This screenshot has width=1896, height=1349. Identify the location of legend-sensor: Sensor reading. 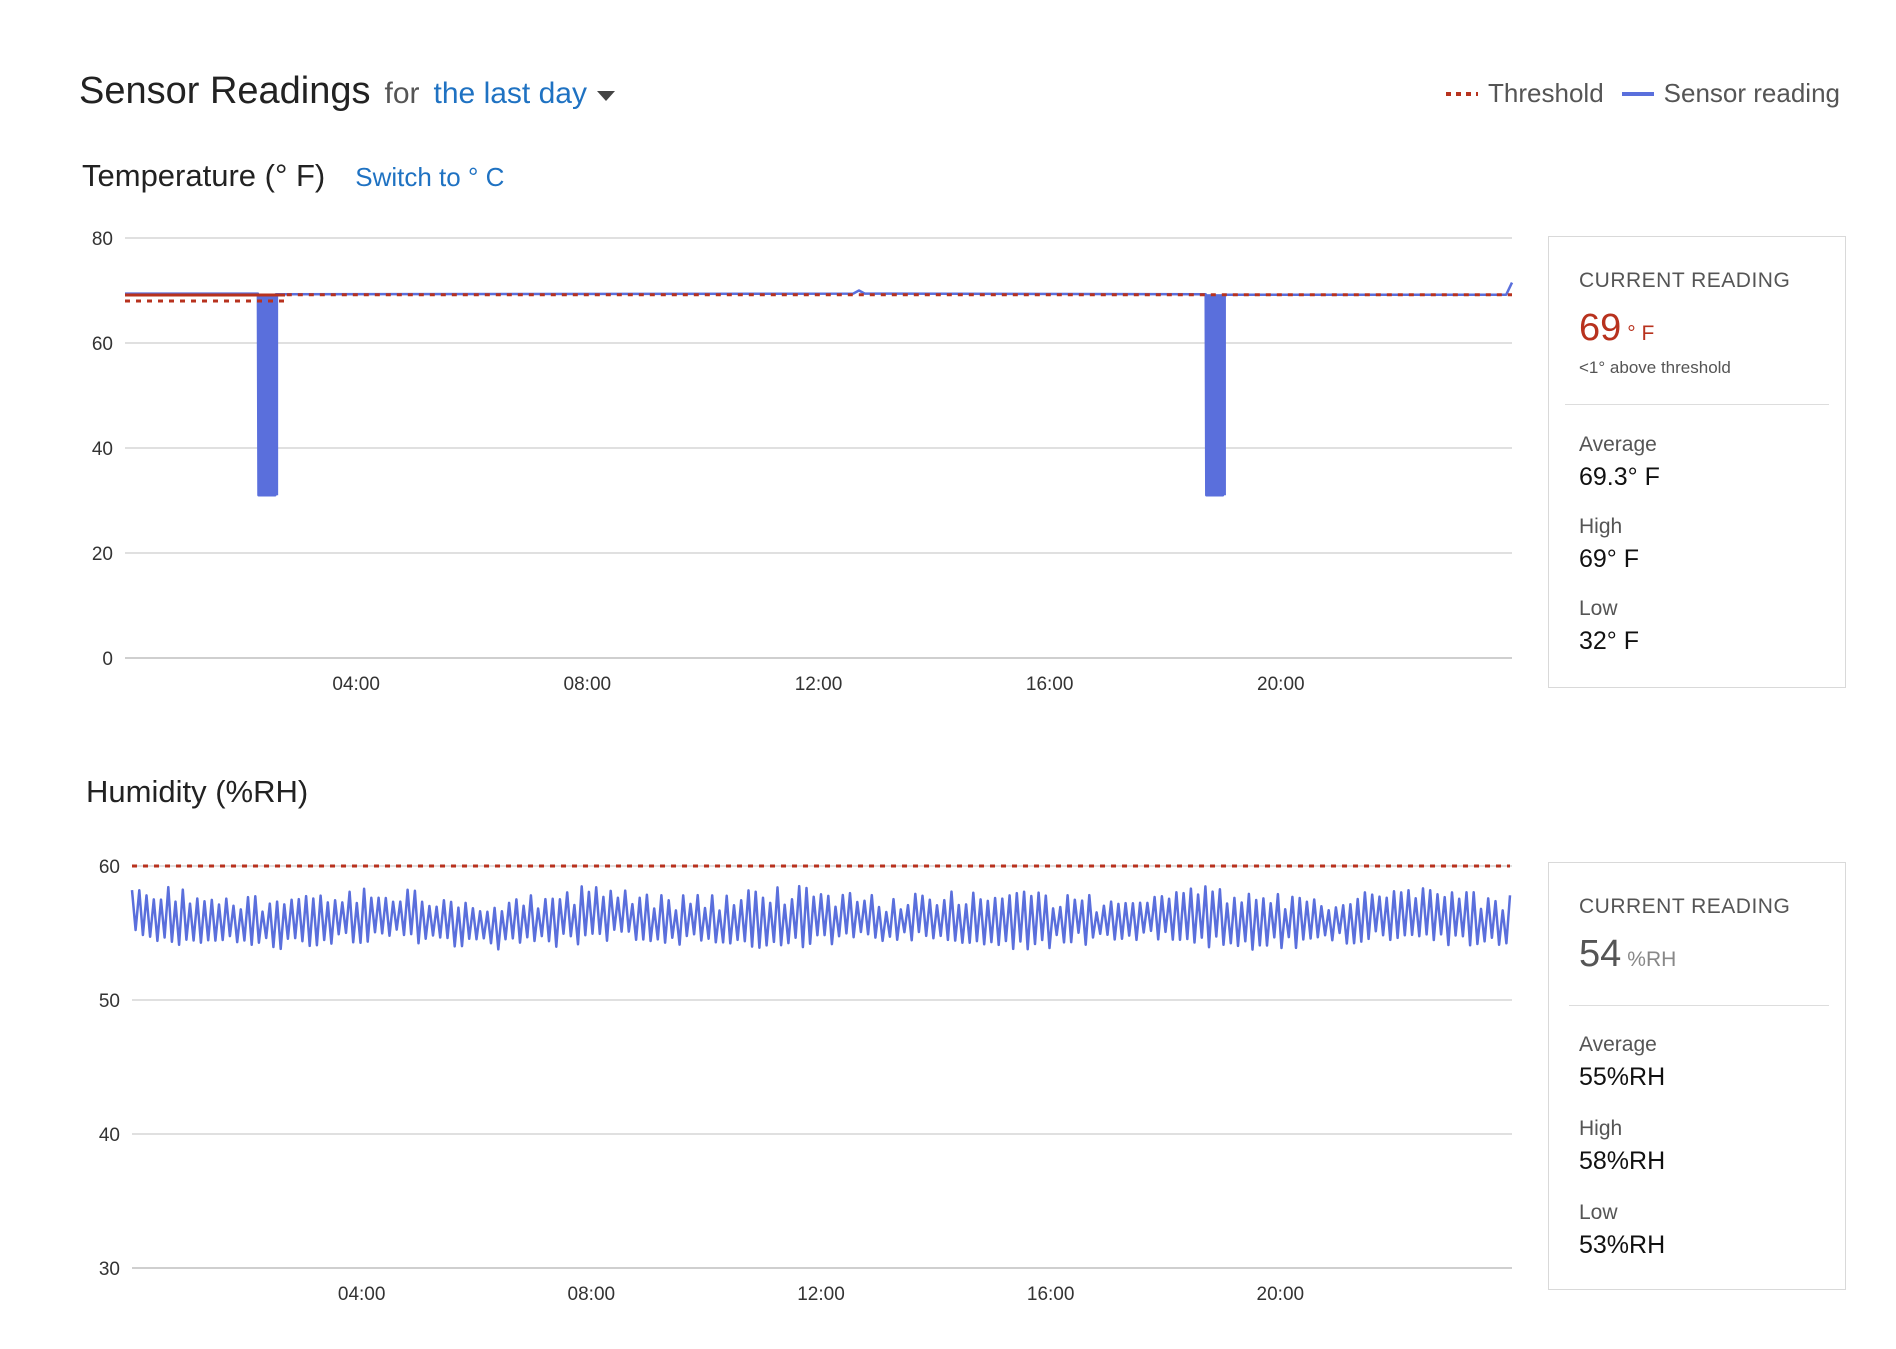
(1730, 93).